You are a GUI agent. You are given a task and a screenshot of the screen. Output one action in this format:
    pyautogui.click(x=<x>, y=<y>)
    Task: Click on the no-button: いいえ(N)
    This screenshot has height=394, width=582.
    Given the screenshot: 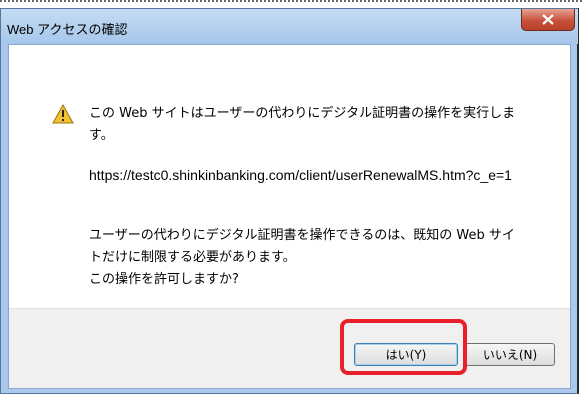 What is the action you would take?
    pyautogui.click(x=510, y=354)
    